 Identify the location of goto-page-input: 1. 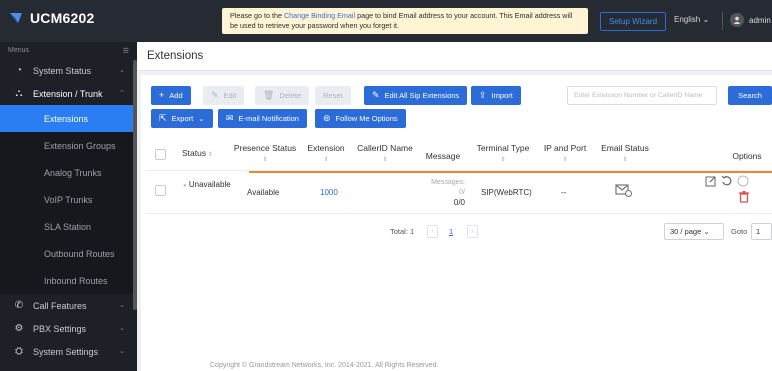
(761, 231).